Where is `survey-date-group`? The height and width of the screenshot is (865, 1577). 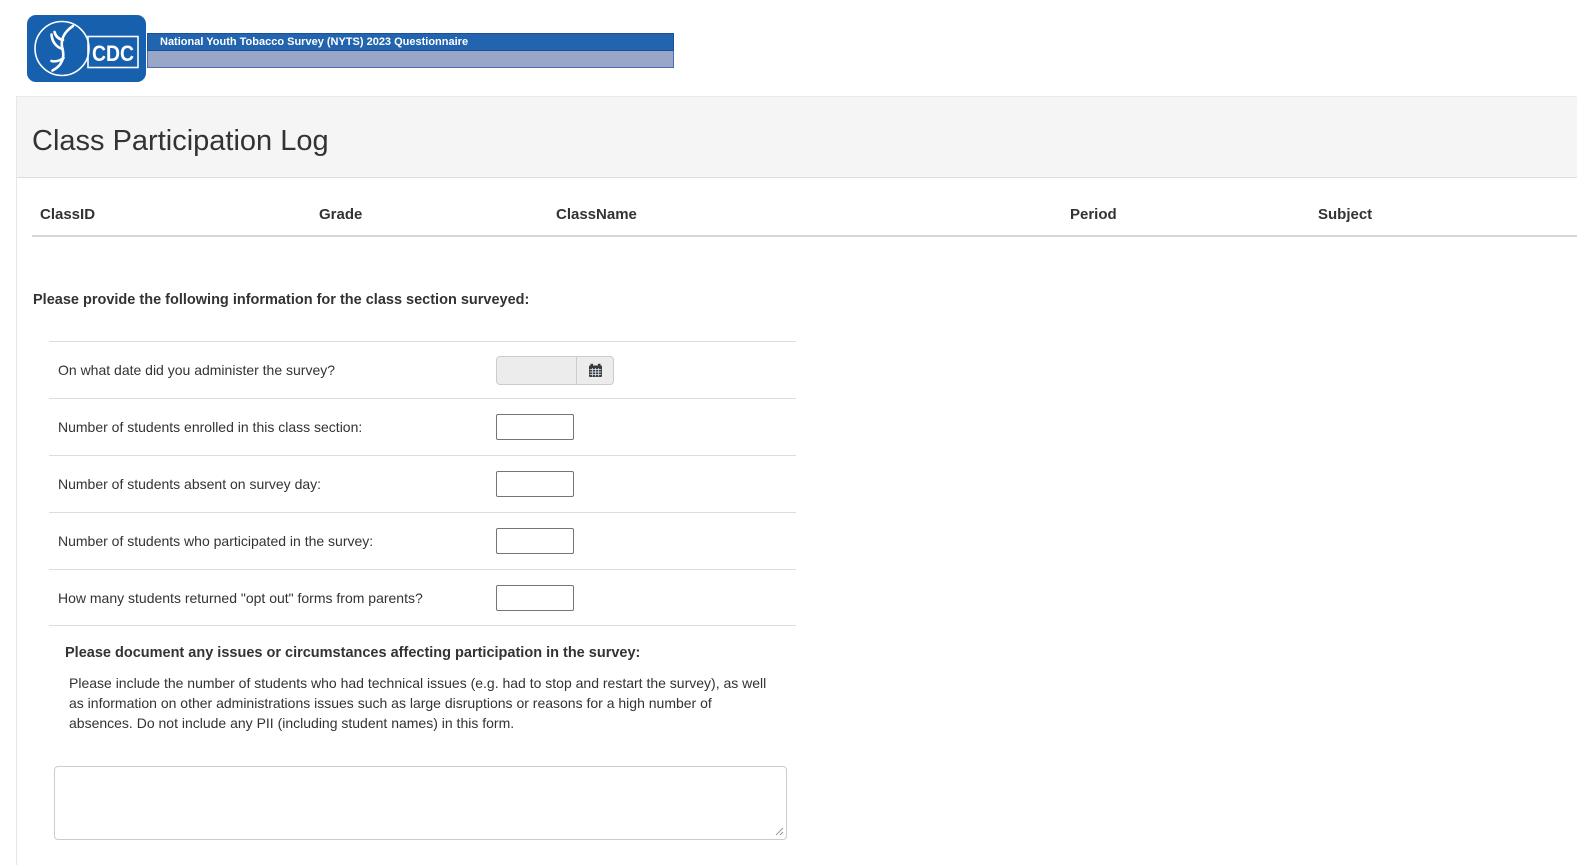
survey-date-group is located at coordinates (555, 370).